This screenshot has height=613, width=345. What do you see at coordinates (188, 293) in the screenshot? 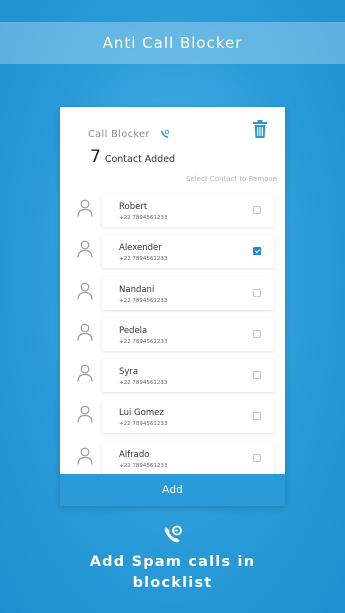
I see `contact-entry: Nandani +22 7894561233` at bounding box center [188, 293].